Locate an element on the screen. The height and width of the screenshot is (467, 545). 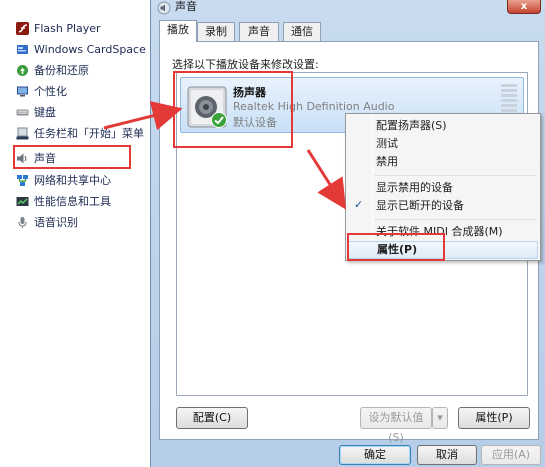
menu-test: 测试 is located at coordinates (443, 144).